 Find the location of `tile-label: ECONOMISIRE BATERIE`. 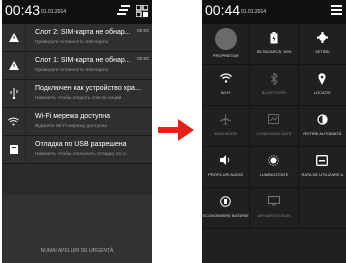

tile-label: ECONOMISIRE BATERIE is located at coordinates (225, 215).